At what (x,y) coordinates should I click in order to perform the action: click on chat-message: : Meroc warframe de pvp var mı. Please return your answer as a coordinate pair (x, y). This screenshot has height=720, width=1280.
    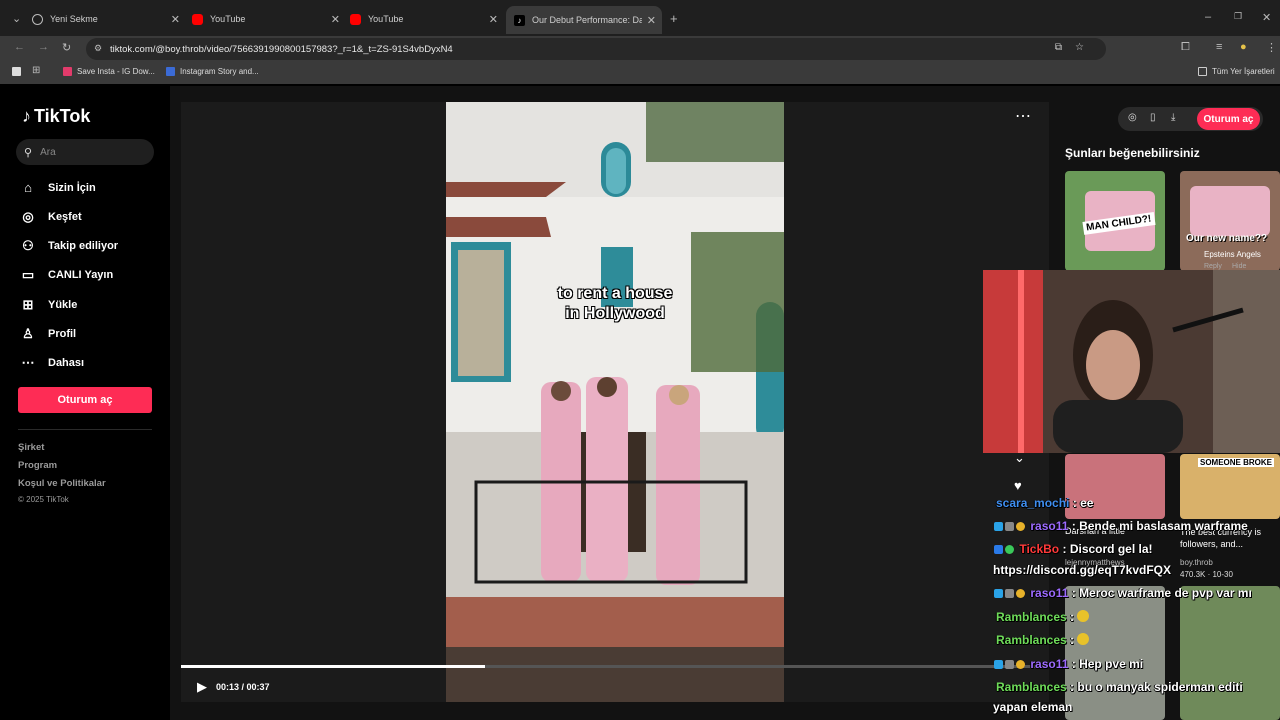
    Looking at the image, I should click on (1161, 593).